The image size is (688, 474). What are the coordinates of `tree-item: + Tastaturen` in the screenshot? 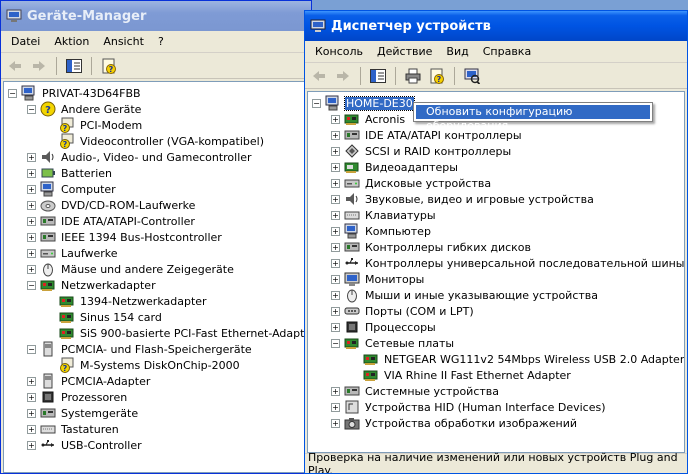 It's located at (73, 429).